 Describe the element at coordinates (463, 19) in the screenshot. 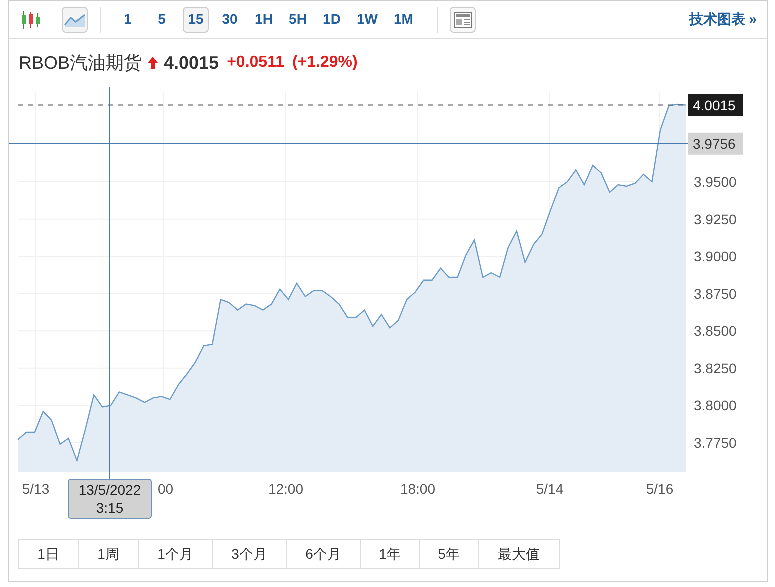

I see `table-view-icon` at that location.